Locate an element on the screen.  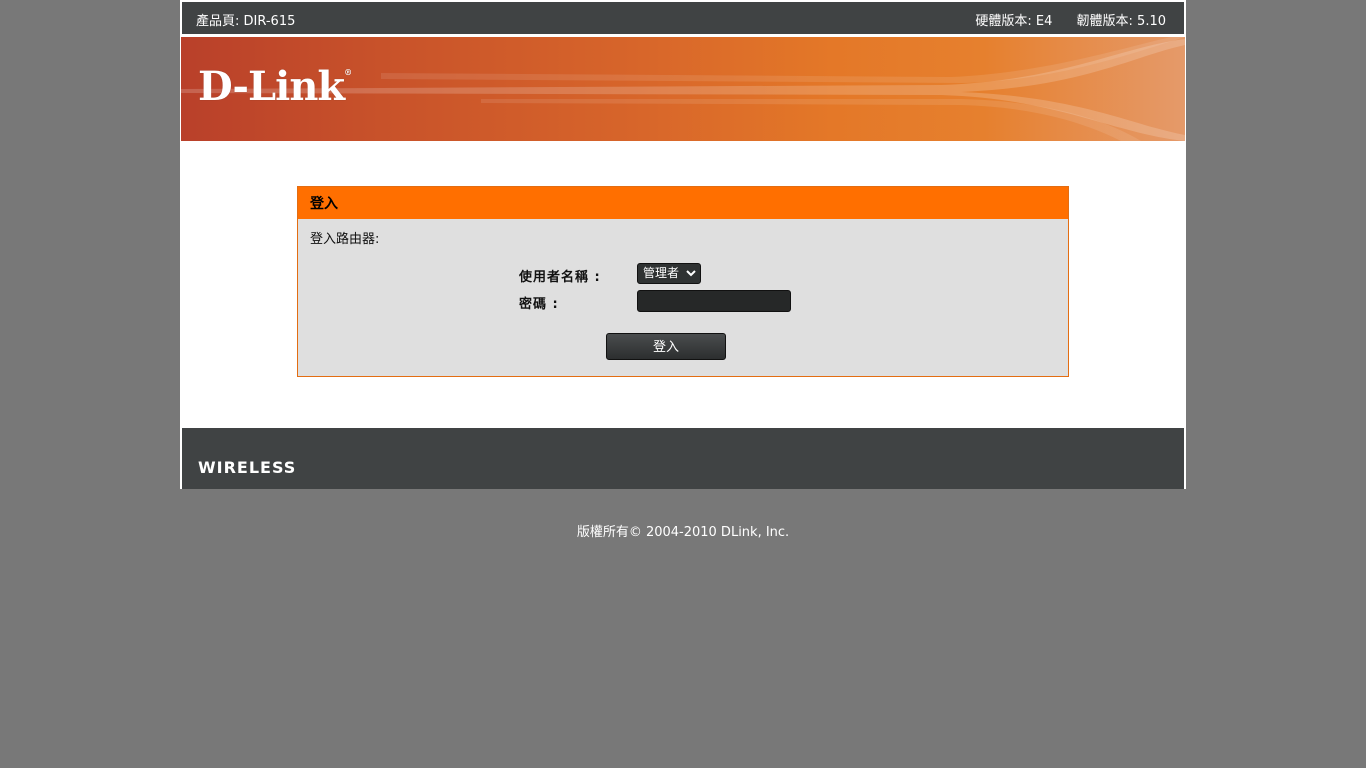
username-label: 使用者名稱 : is located at coordinates (560, 277).